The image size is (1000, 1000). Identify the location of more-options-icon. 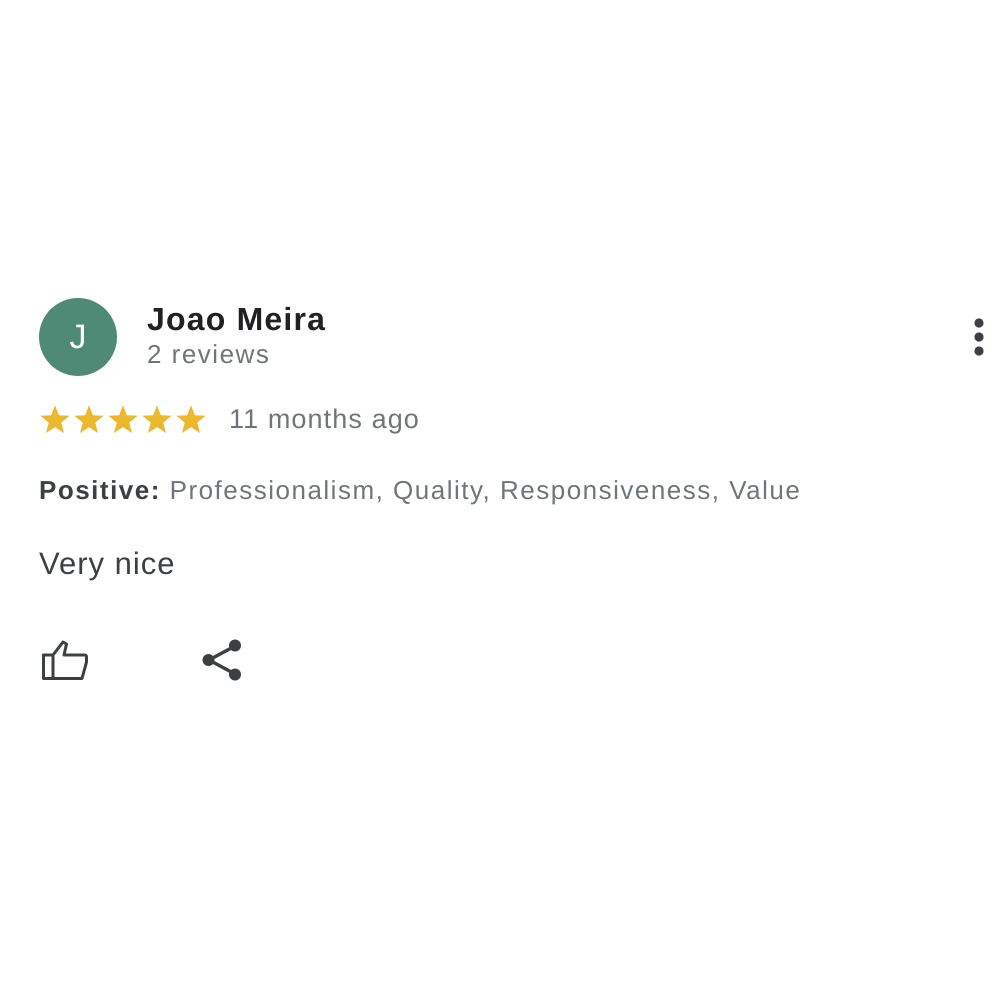
(979, 337).